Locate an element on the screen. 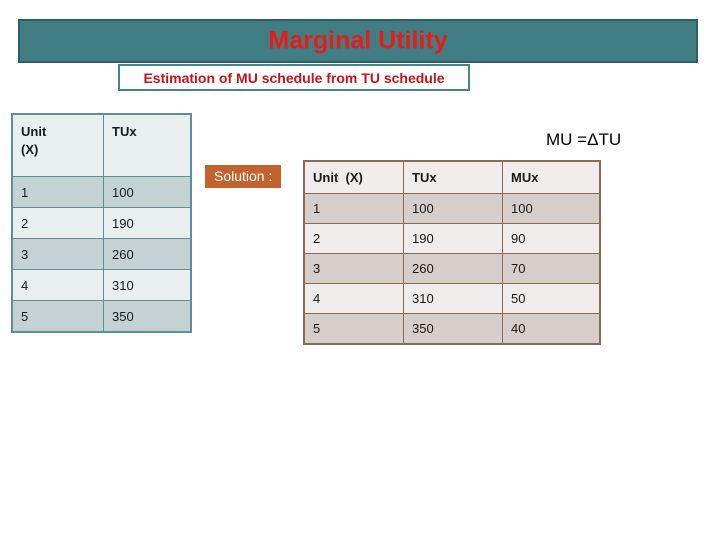 The image size is (720, 540). mu-cell-unit: 1 is located at coordinates (353, 208).